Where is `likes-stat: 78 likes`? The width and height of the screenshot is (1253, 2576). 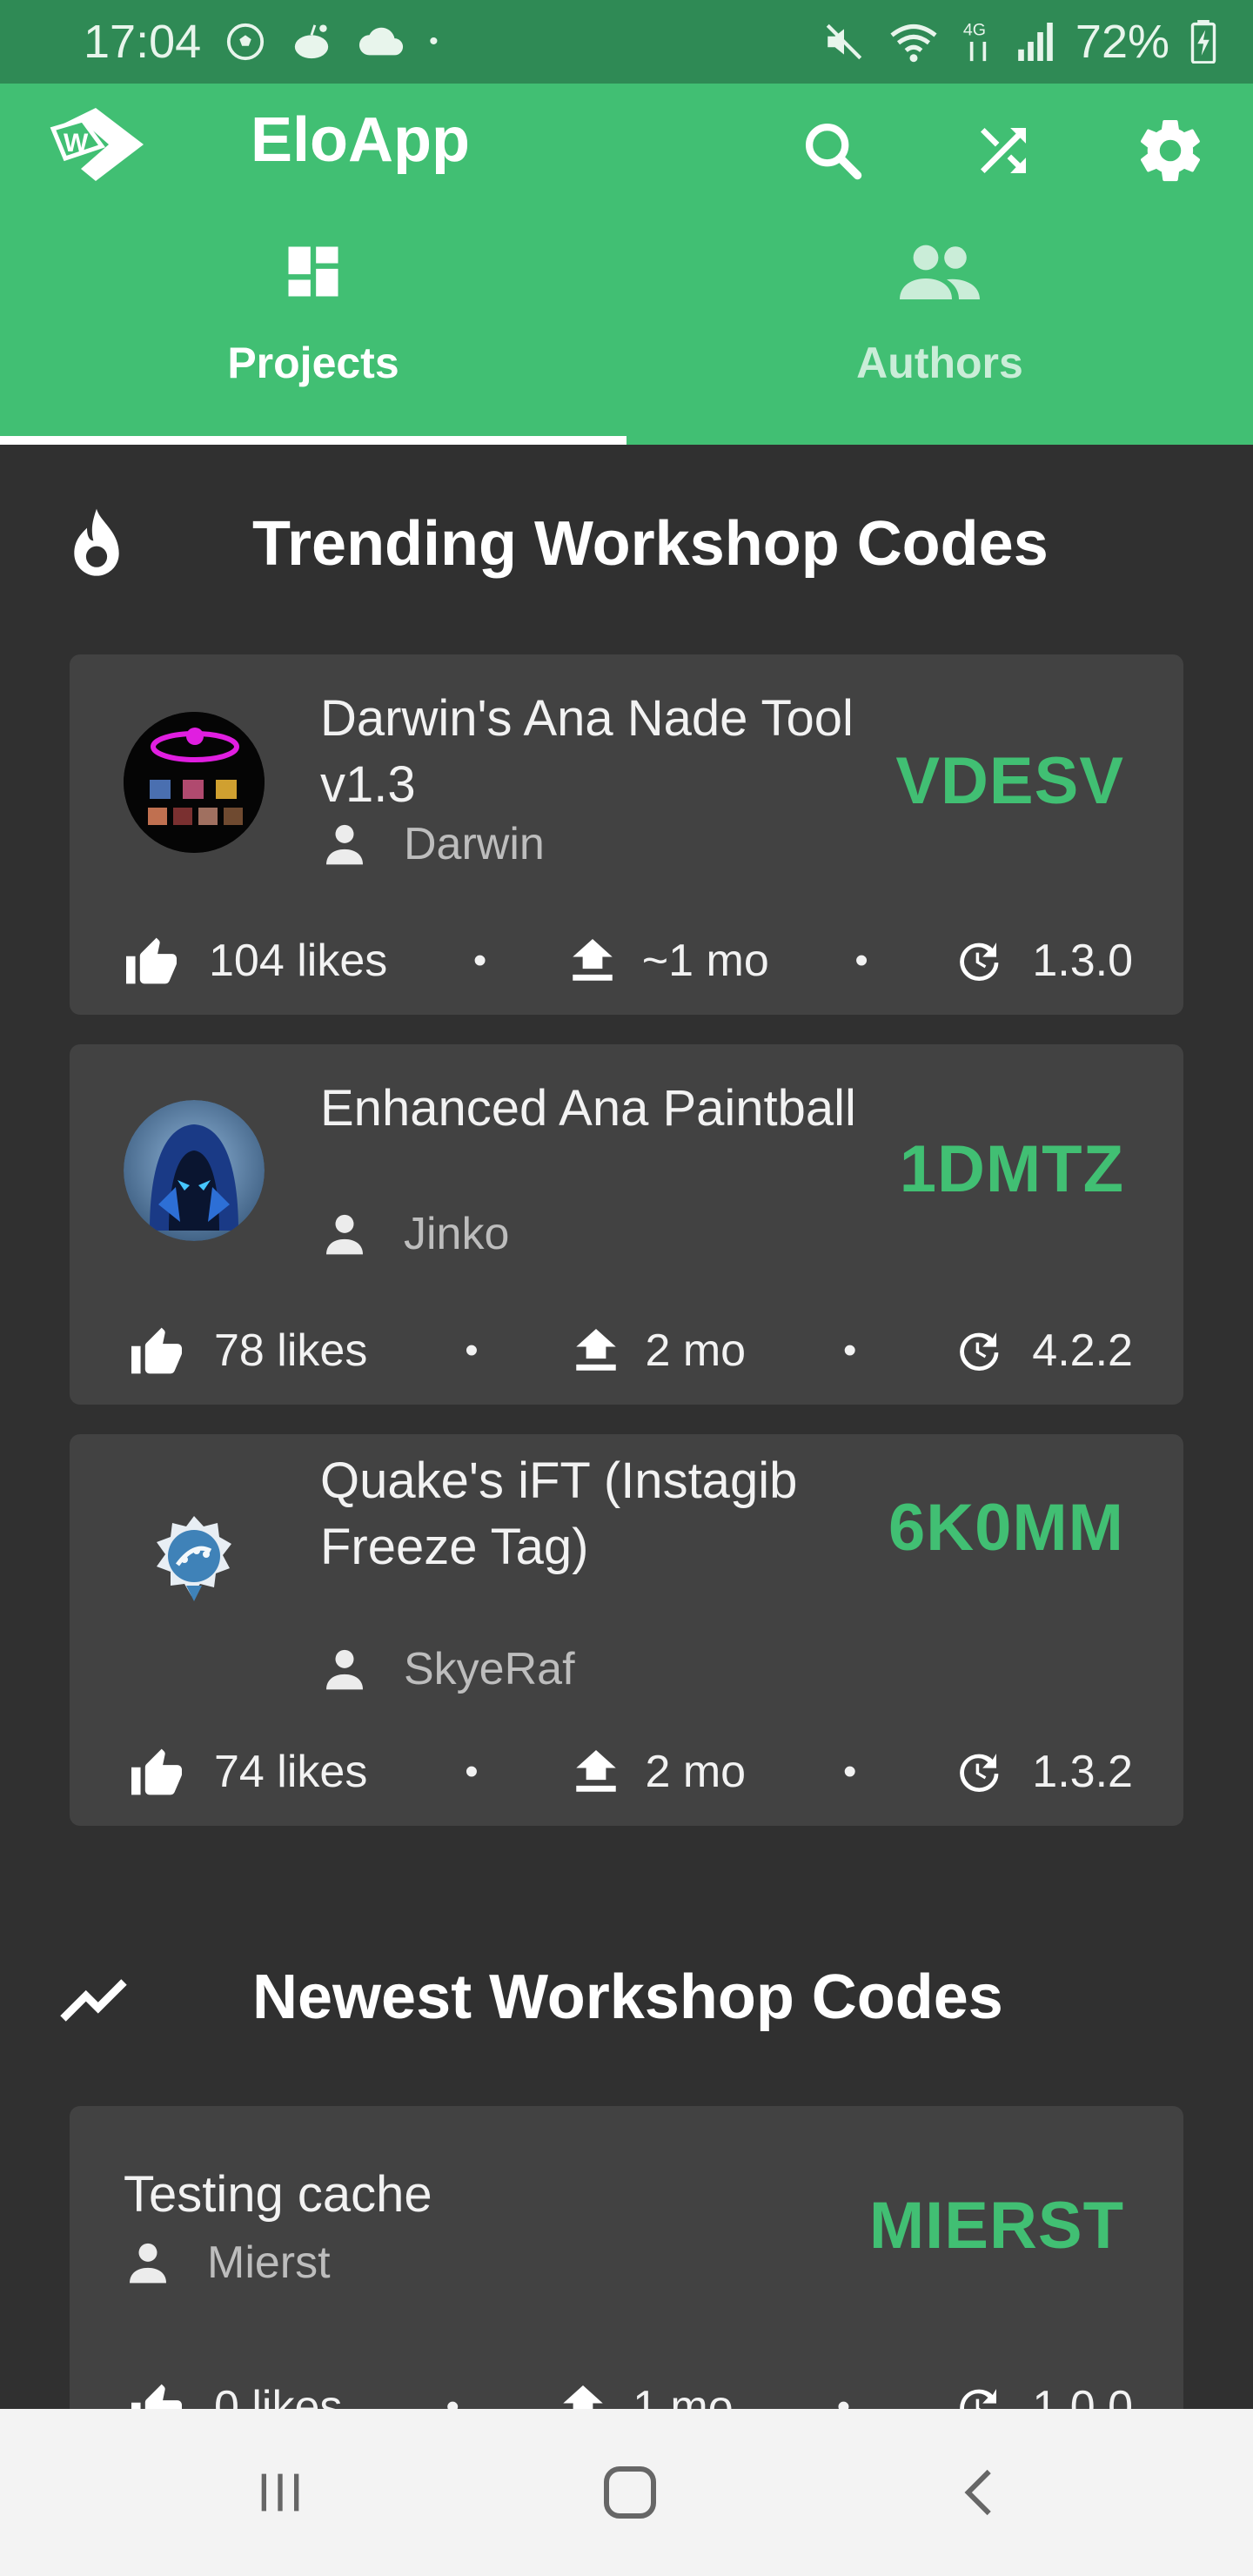
likes-stat: 78 likes is located at coordinates (248, 1351).